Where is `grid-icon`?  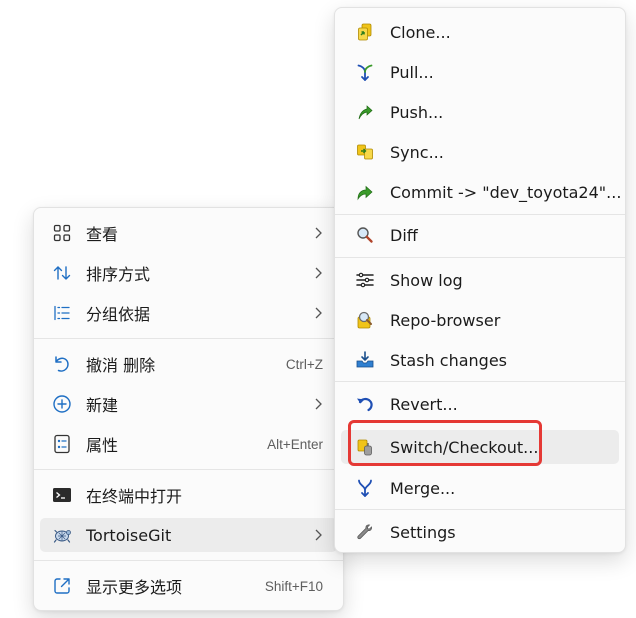 grid-icon is located at coordinates (62, 233).